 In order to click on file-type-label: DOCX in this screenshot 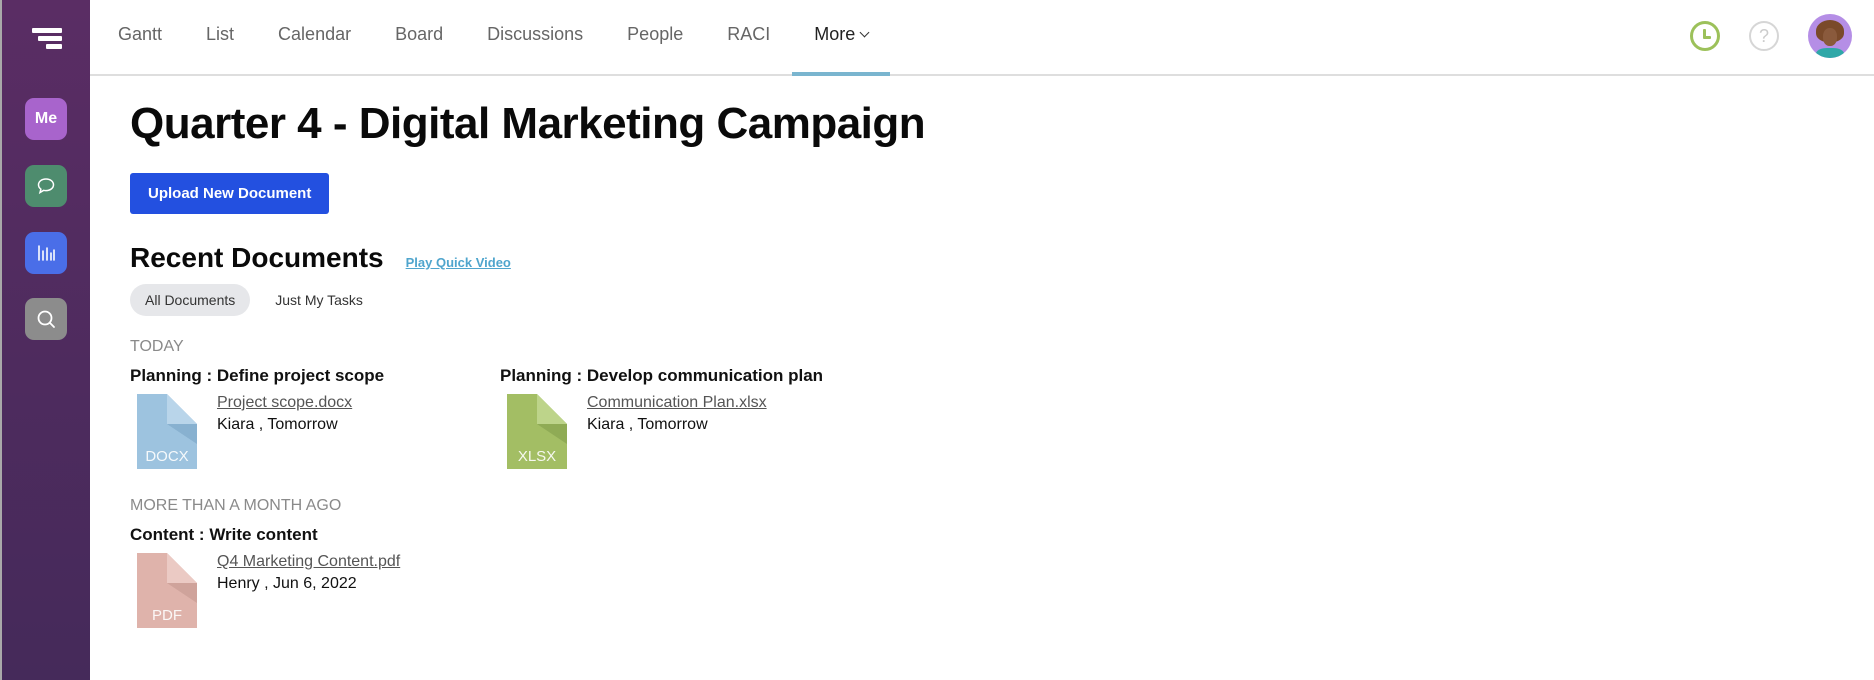, I will do `click(167, 456)`.